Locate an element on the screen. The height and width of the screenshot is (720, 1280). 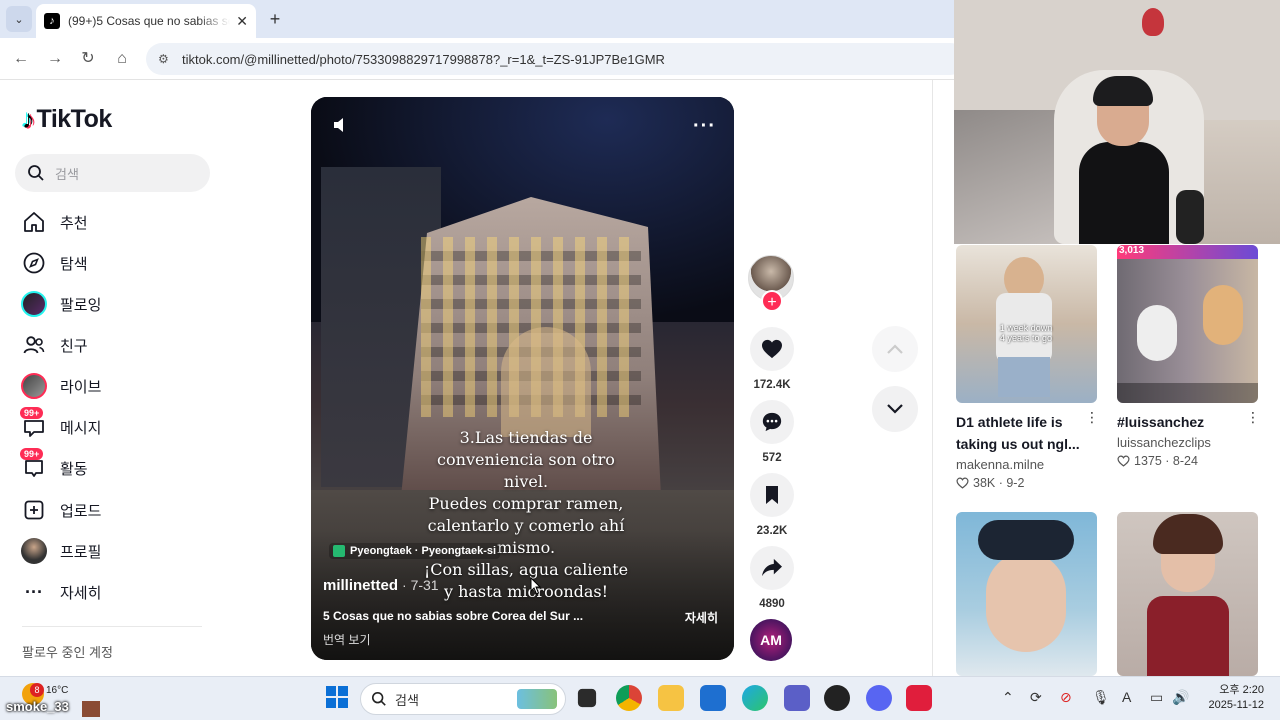
next-video-button is located at coordinates (895, 409).